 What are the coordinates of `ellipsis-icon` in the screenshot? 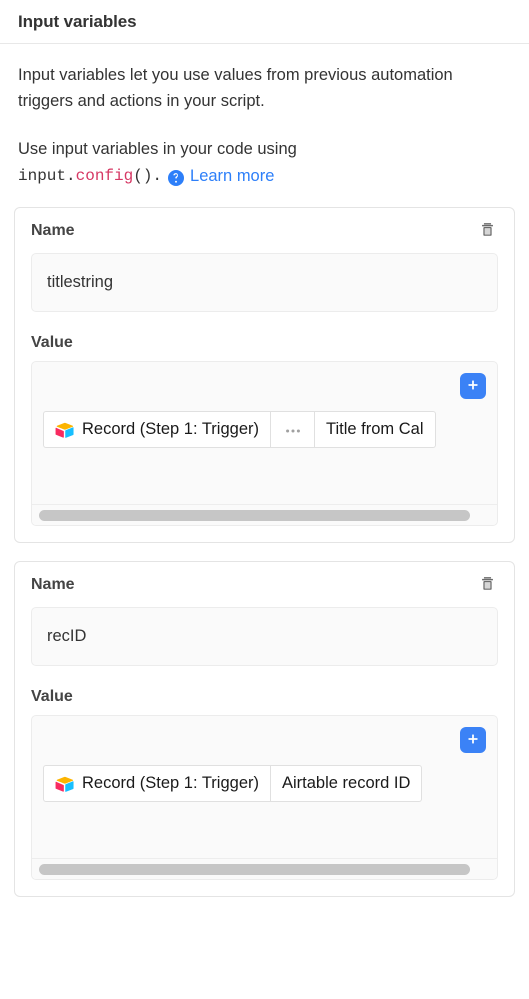 It's located at (293, 430).